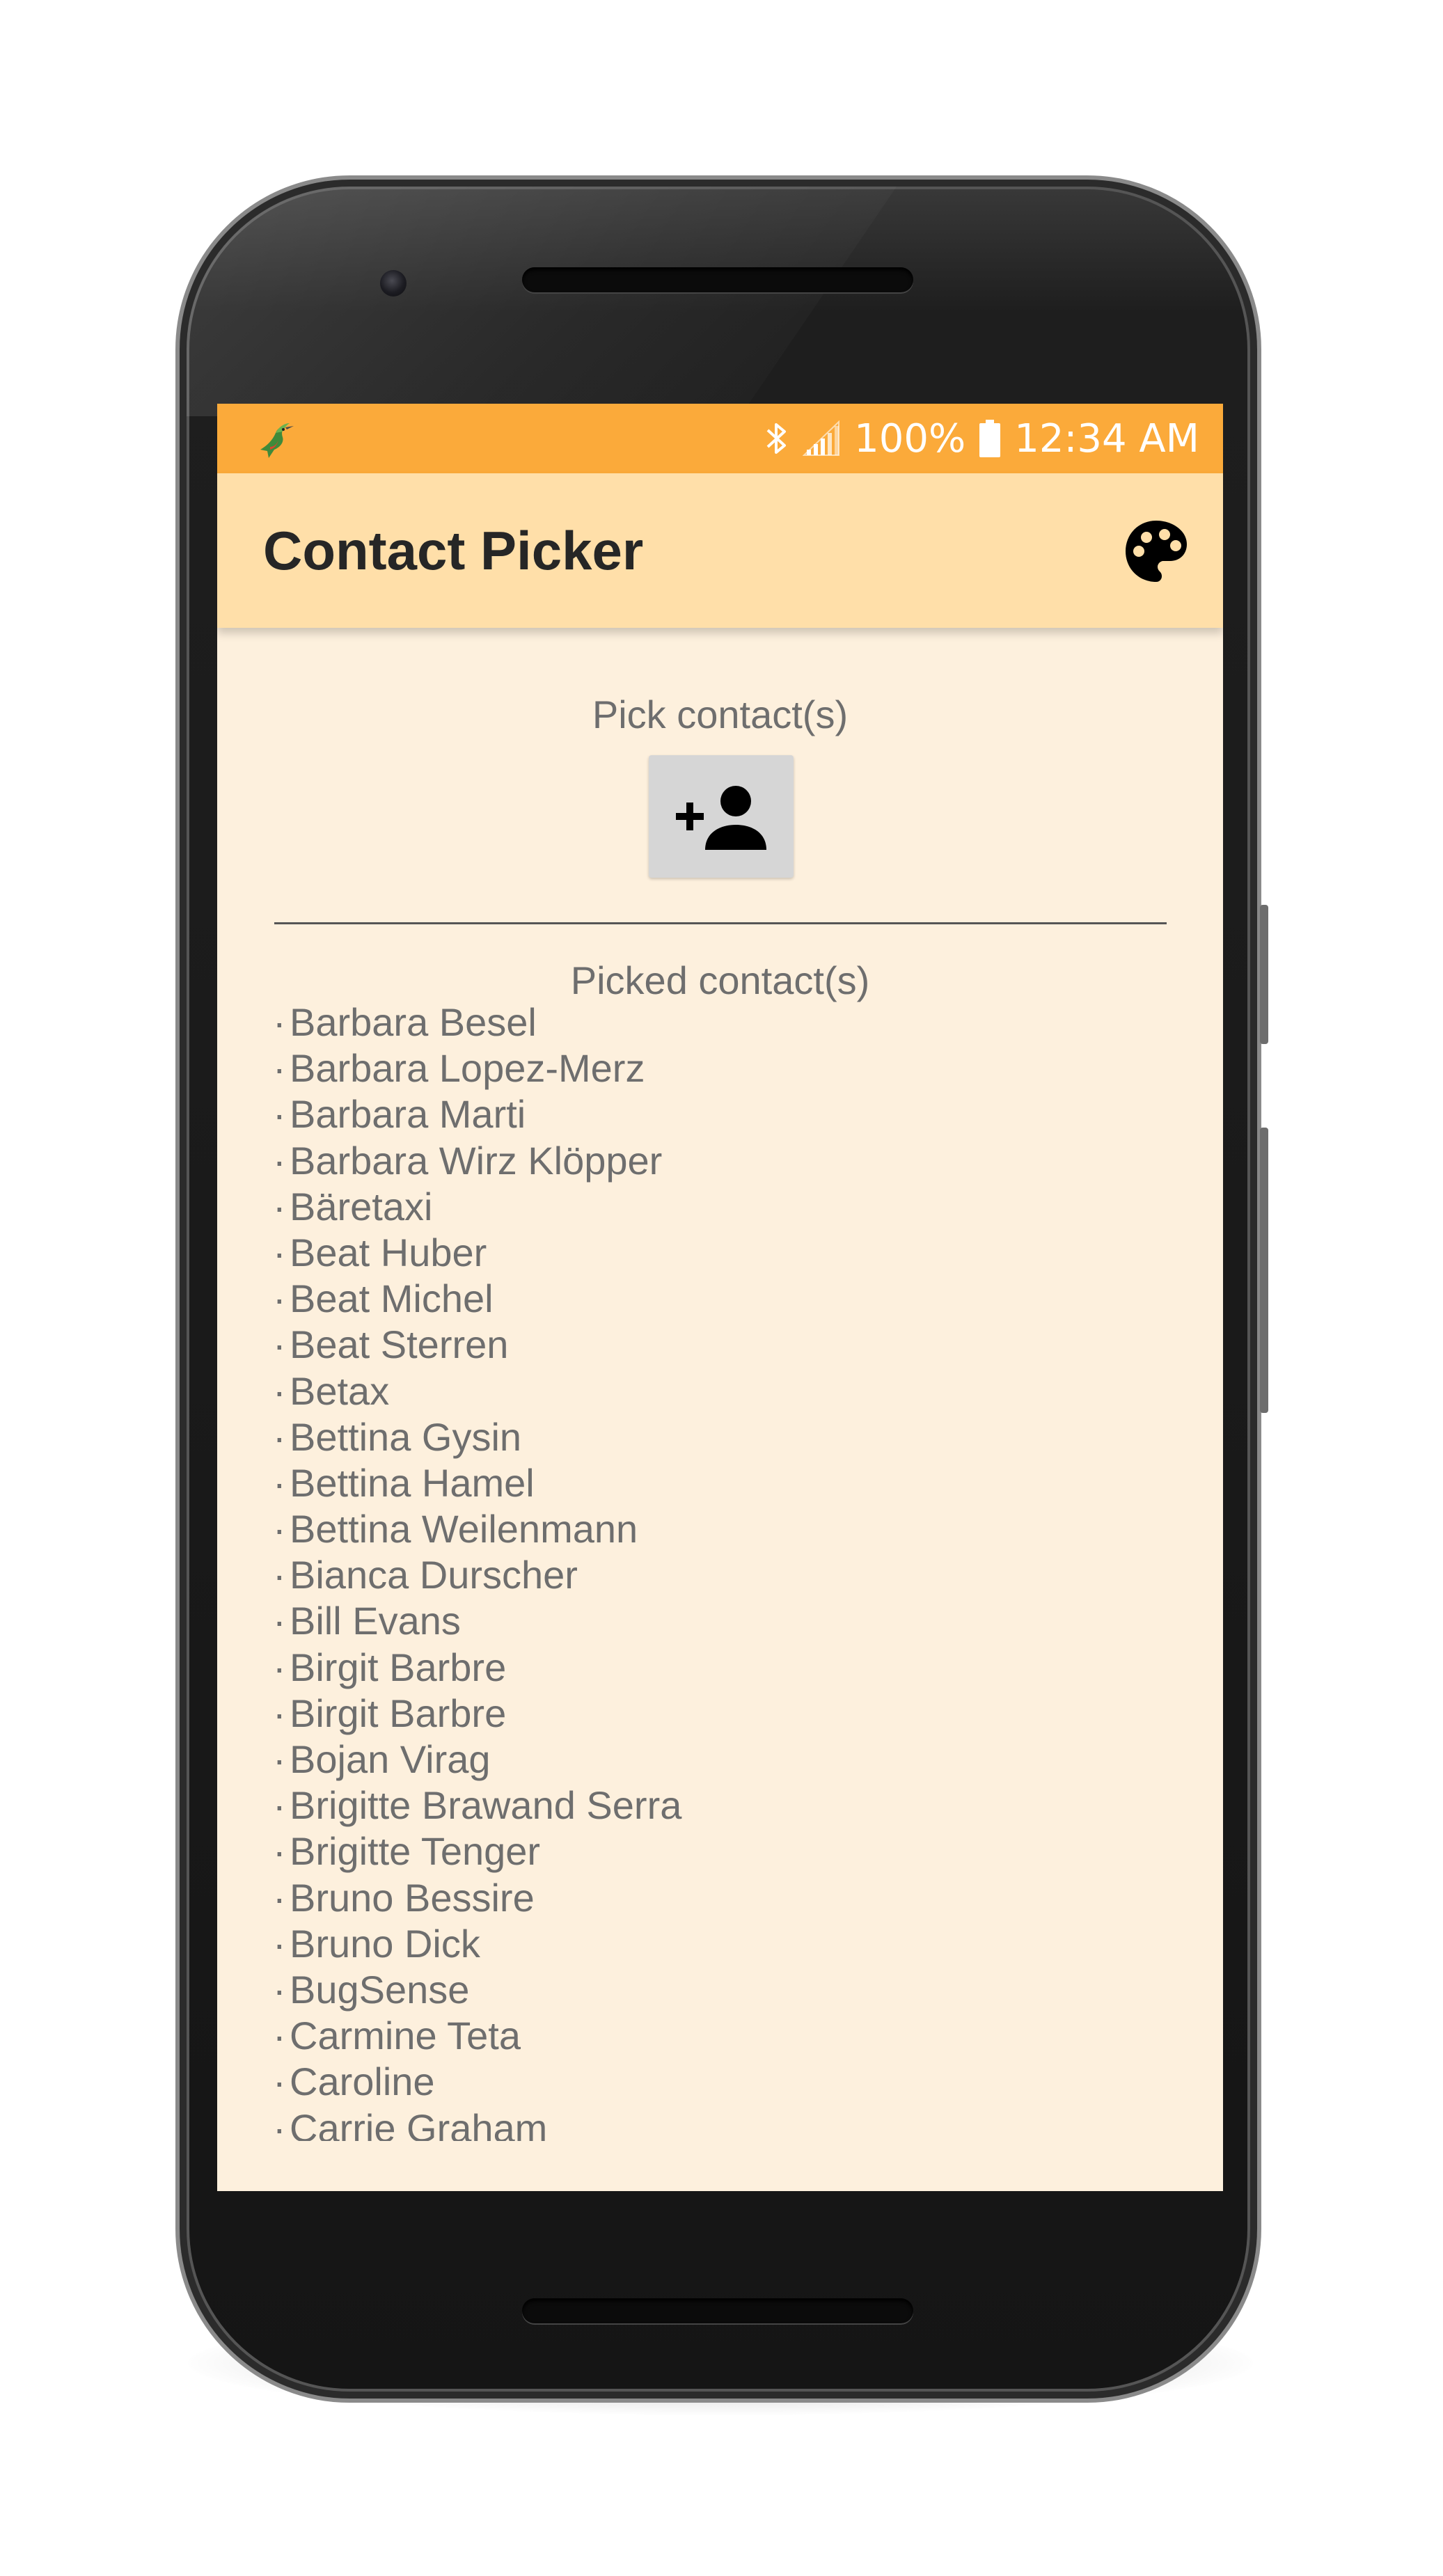 The height and width of the screenshot is (2576, 1443). Describe the element at coordinates (725, 1944) in the screenshot. I see `list-item: ·Bruno Dick` at that location.